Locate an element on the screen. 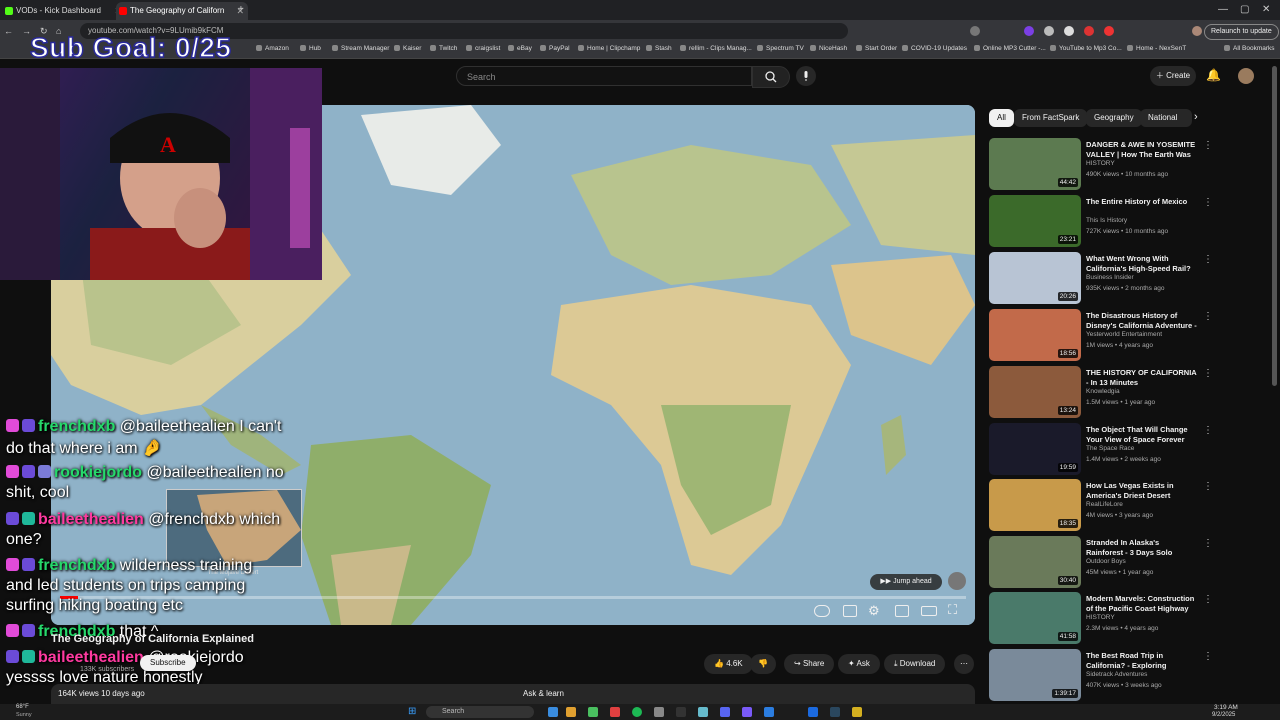  chip-from-factspark: From FactSpark is located at coordinates (1051, 118).